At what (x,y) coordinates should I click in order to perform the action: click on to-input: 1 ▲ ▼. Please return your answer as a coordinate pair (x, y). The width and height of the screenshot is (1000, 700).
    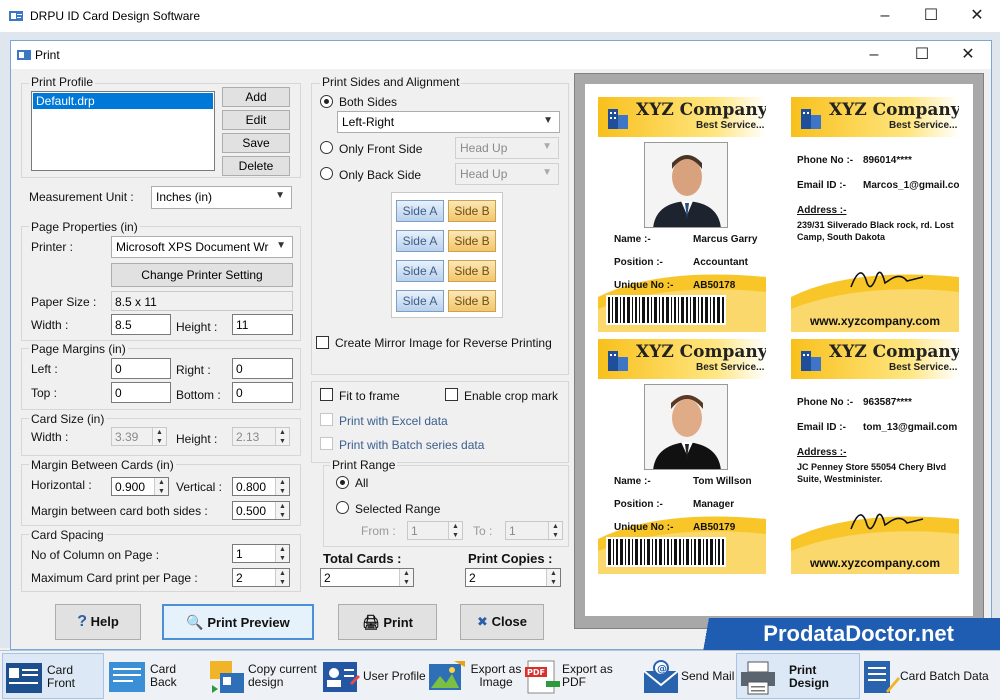
    Looking at the image, I should click on (534, 530).